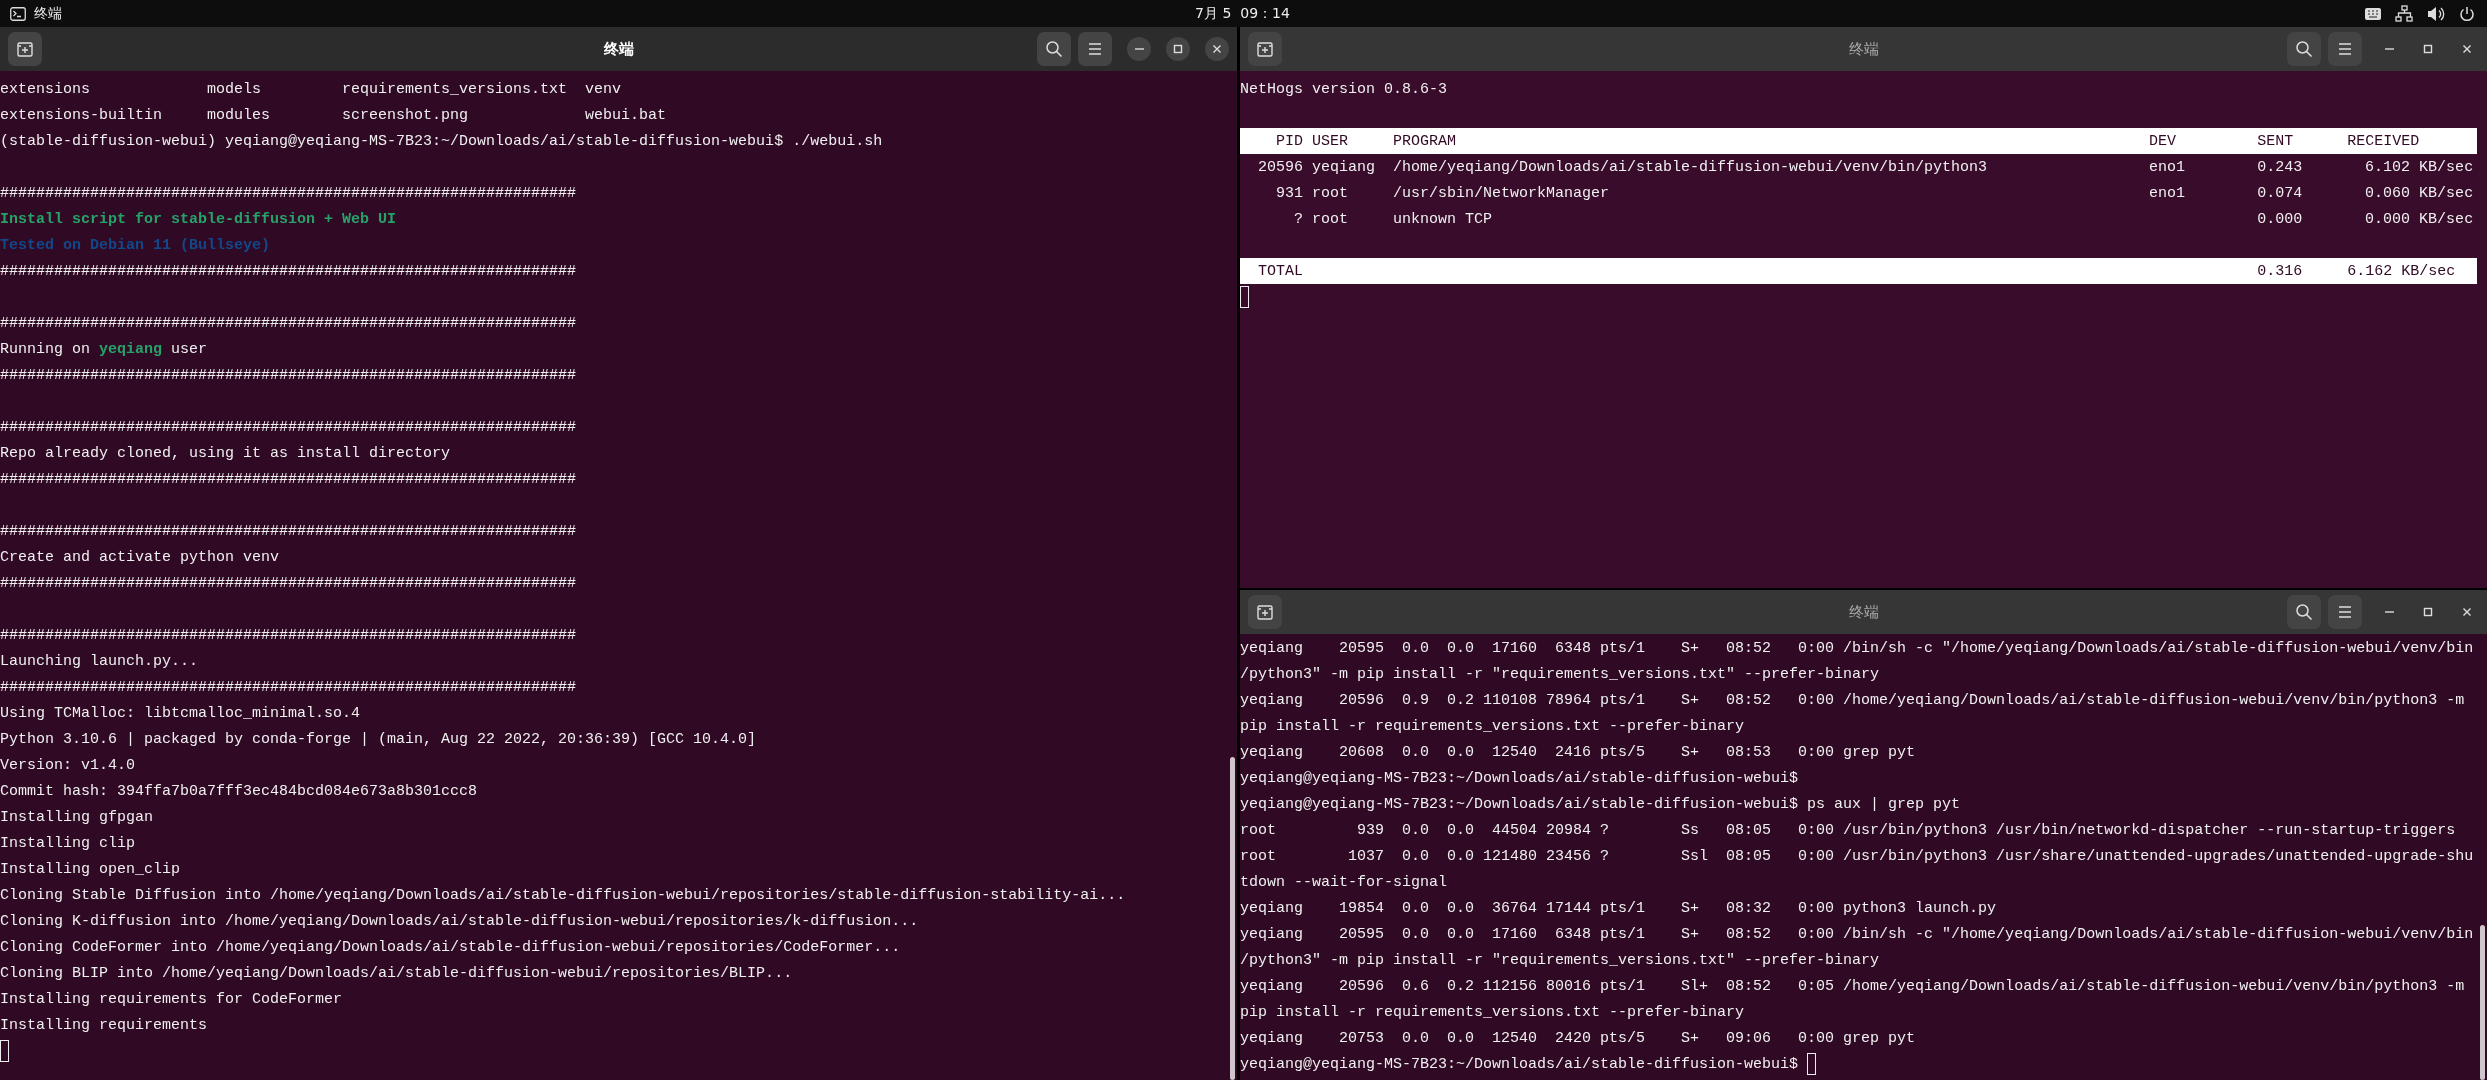 This screenshot has width=2487, height=1080. Describe the element at coordinates (2436, 13) in the screenshot. I see `volume-icon` at that location.